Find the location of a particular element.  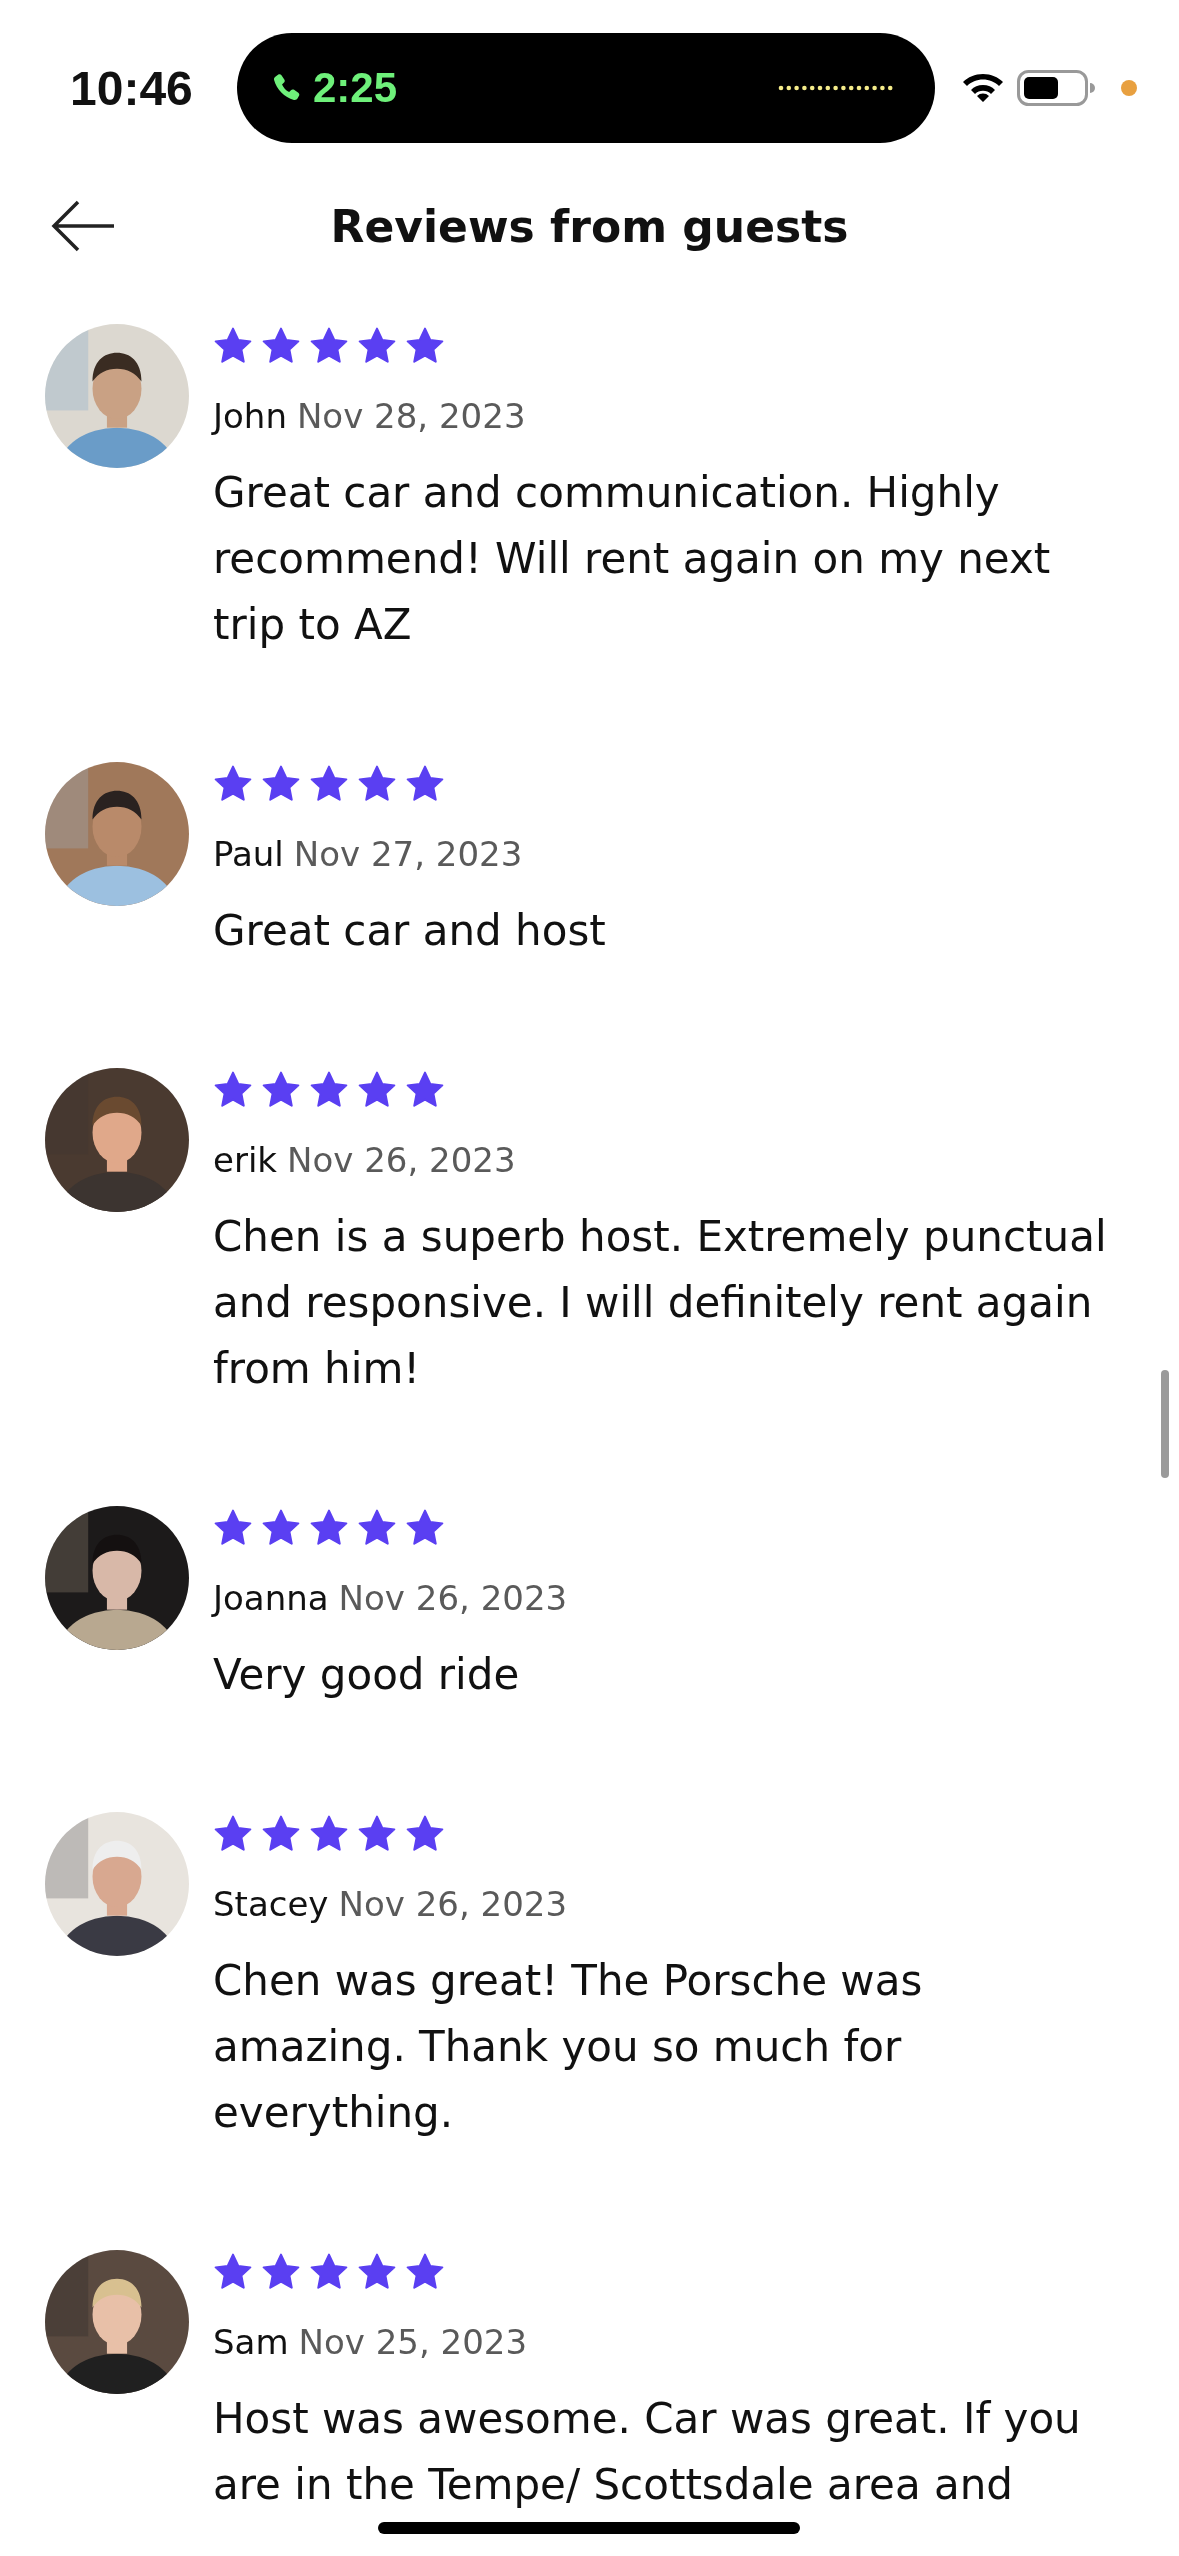

reviewer-name: Paul is located at coordinates (248, 854).